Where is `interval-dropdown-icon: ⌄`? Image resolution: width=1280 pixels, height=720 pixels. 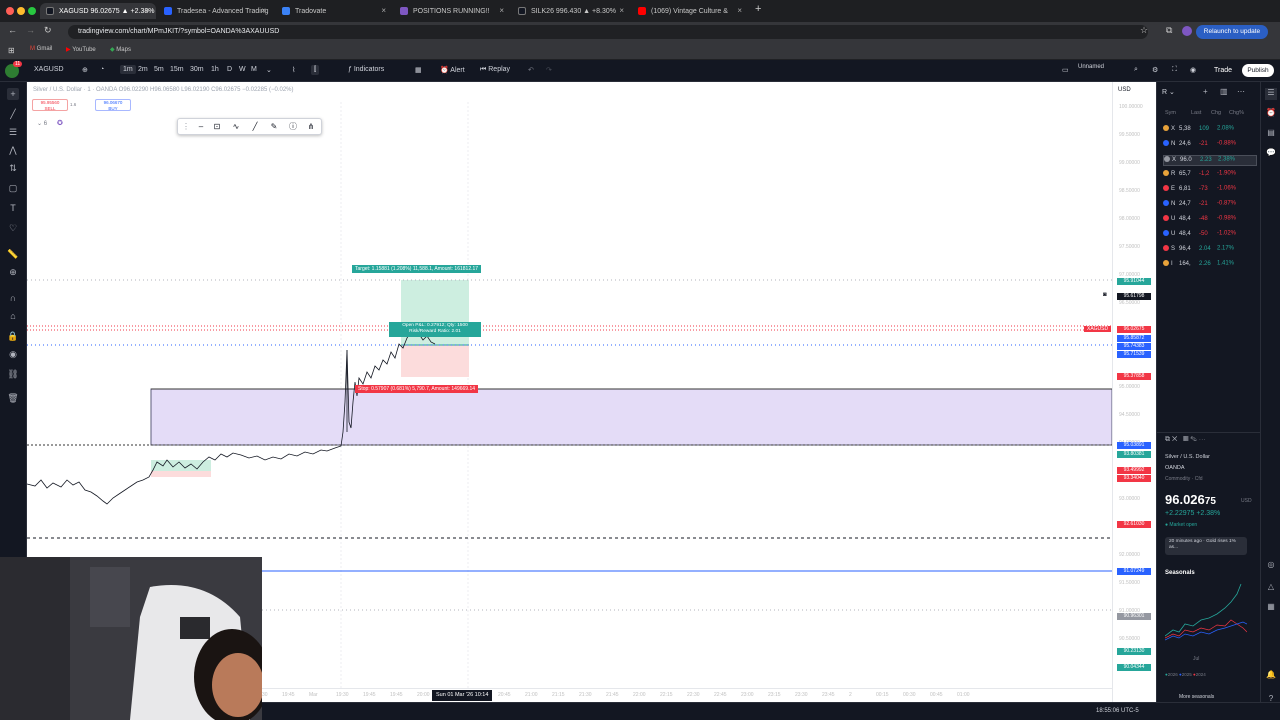
interval-dropdown-icon: ⌄ is located at coordinates (269, 70).